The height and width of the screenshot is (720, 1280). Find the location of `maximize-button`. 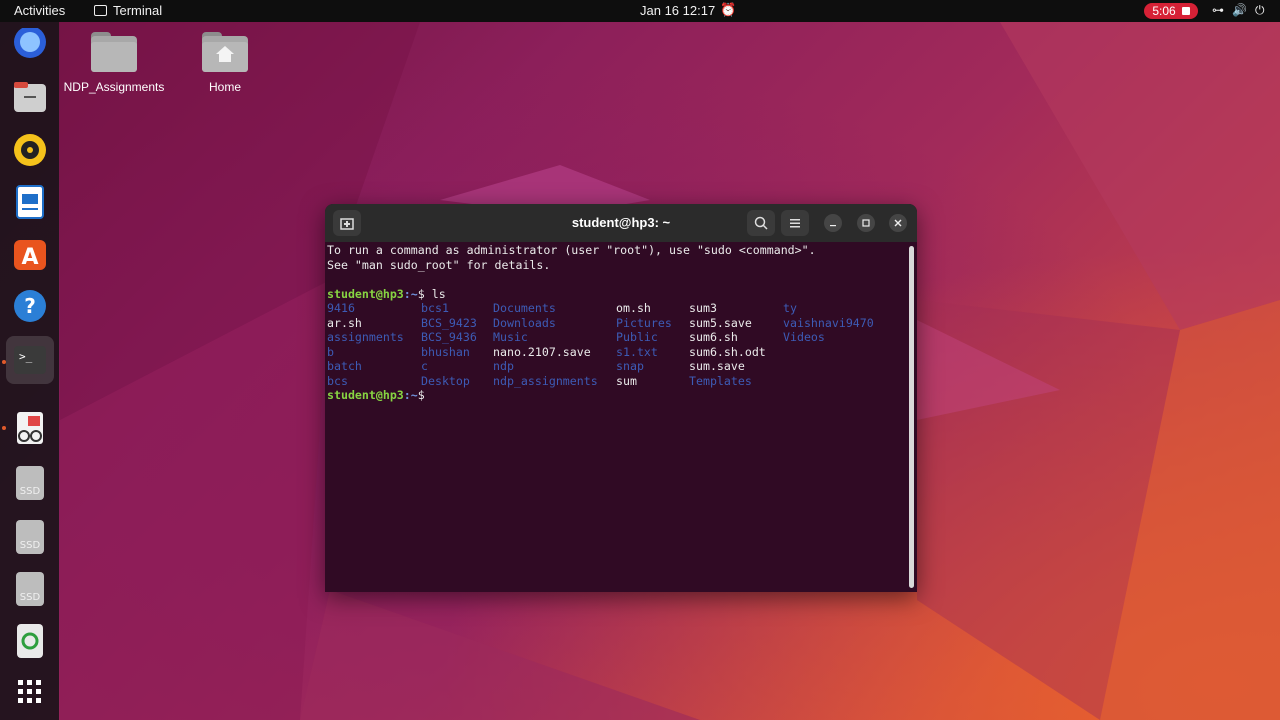

maximize-button is located at coordinates (866, 223).